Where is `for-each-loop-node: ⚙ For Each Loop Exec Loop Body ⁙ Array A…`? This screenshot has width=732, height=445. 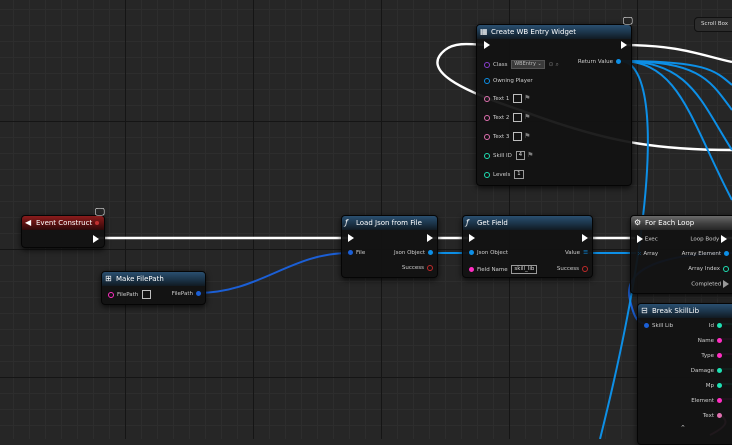
for-each-loop-node: ⚙ For Each Loop Exec Loop Body ⁙ Array A… is located at coordinates (681, 254).